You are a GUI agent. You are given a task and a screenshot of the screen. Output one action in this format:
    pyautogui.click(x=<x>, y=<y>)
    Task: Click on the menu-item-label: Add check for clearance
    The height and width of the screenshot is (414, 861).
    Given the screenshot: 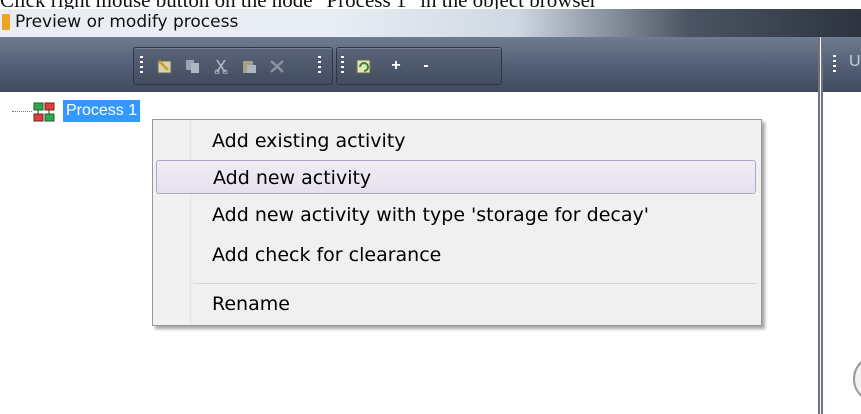 What is the action you would take?
    pyautogui.click(x=327, y=255)
    